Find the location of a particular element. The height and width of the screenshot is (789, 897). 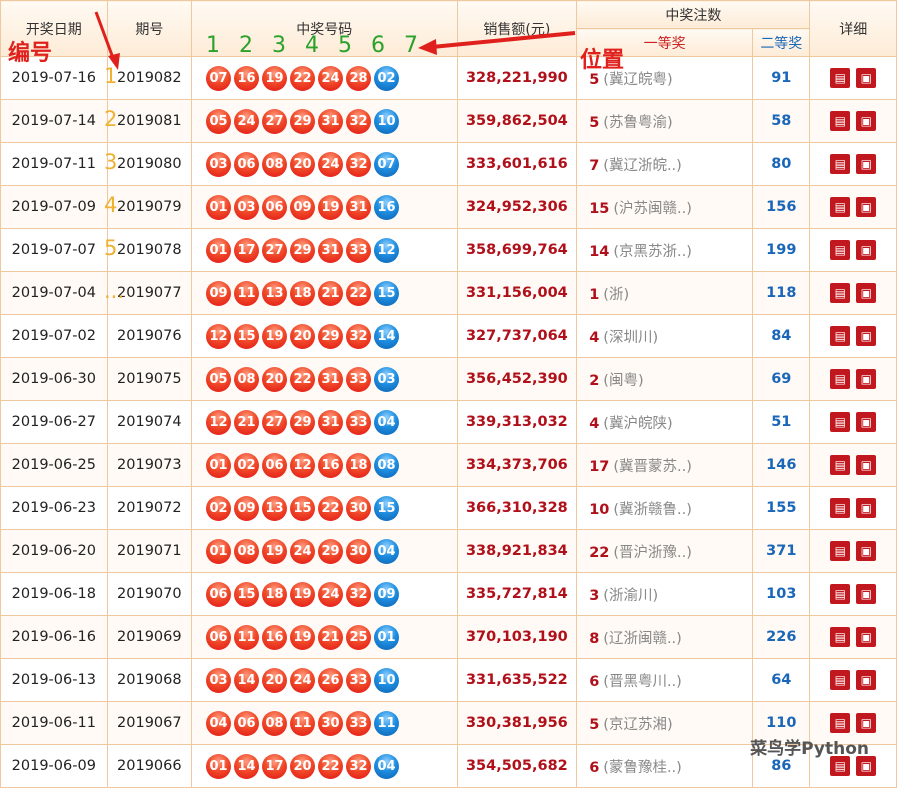

annotation-arrows is located at coordinates (335, 40).